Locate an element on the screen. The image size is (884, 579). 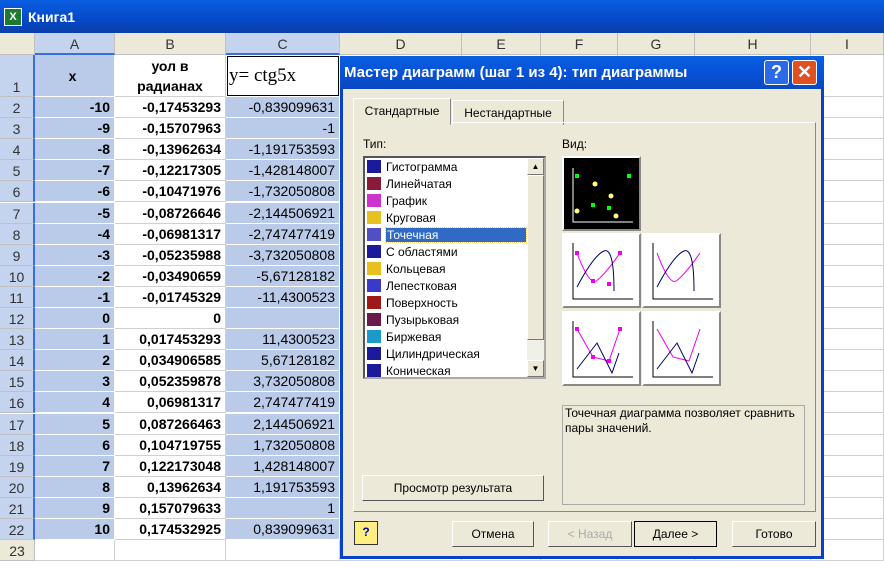
cell-b1: уол в радианах is located at coordinates (170, 76).